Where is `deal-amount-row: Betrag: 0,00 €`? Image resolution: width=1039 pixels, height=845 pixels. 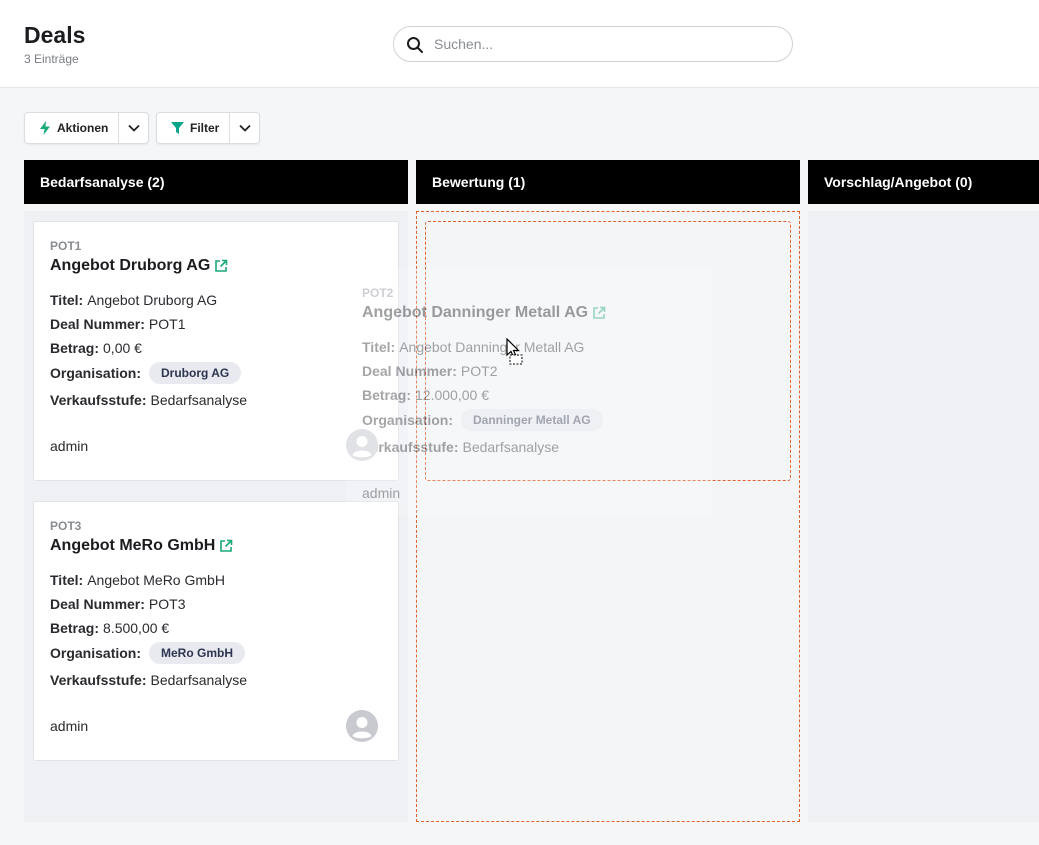
deal-amount-row: Betrag: 0,00 € is located at coordinates (96, 348).